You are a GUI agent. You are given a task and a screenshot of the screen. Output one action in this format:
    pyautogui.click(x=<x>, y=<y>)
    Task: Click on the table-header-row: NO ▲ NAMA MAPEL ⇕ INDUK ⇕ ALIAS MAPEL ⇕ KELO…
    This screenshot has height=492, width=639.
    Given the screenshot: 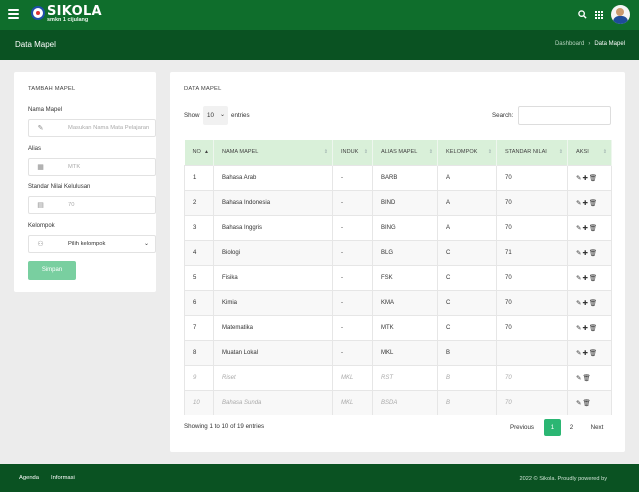 What is the action you would take?
    pyautogui.click(x=398, y=152)
    